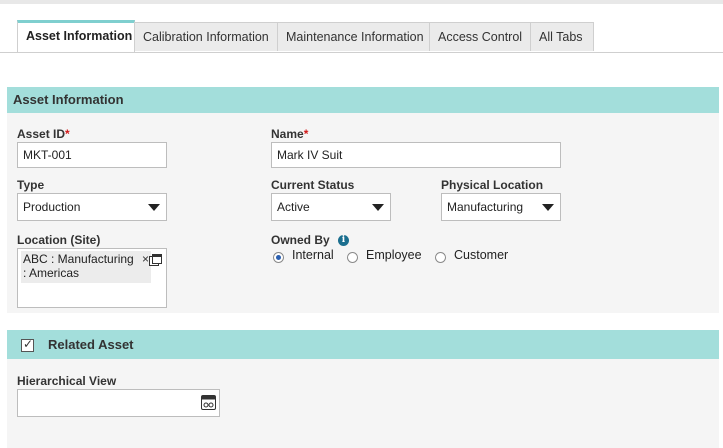 The width and height of the screenshot is (723, 448). What do you see at coordinates (353, 36) in the screenshot?
I see `tab-maintenance-information: Maintenance Information` at bounding box center [353, 36].